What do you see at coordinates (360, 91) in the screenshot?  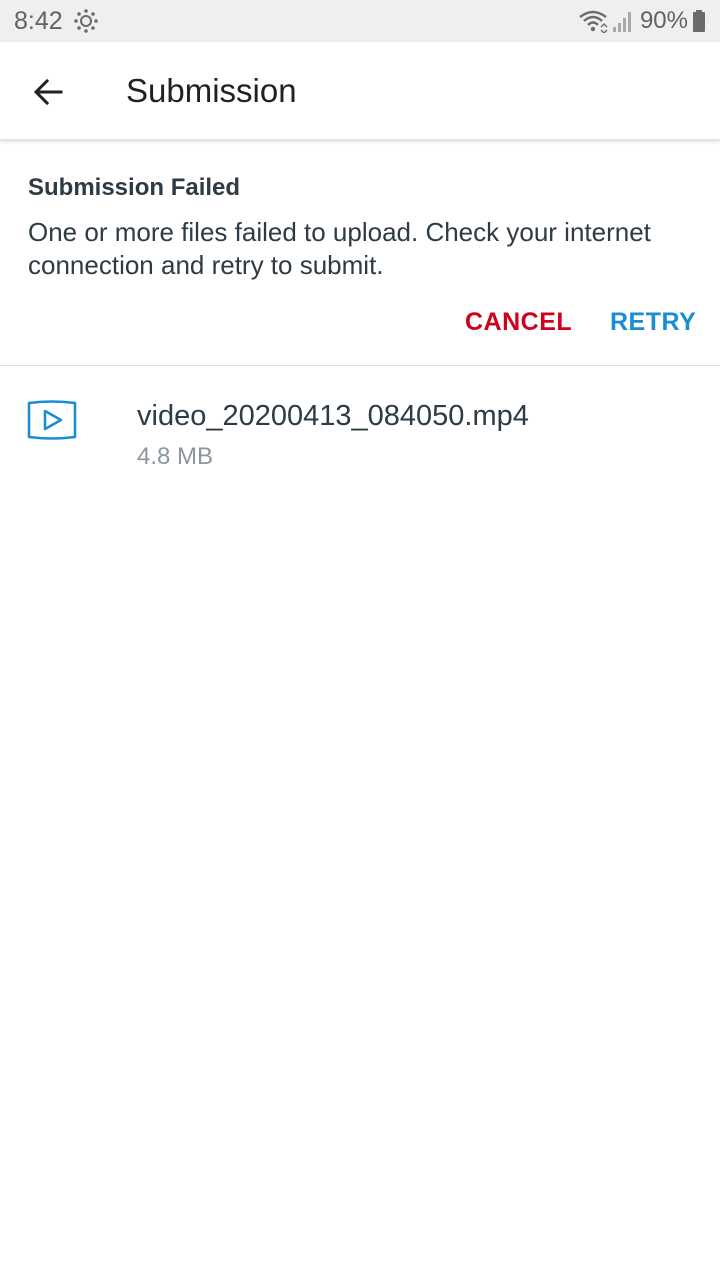 I see `app-bar: Submission` at bounding box center [360, 91].